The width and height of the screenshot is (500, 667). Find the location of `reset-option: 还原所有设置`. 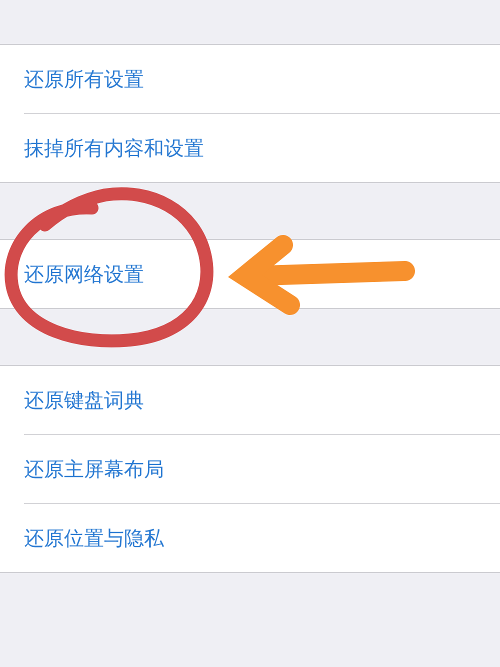

reset-option: 还原所有设置 is located at coordinates (84, 79).